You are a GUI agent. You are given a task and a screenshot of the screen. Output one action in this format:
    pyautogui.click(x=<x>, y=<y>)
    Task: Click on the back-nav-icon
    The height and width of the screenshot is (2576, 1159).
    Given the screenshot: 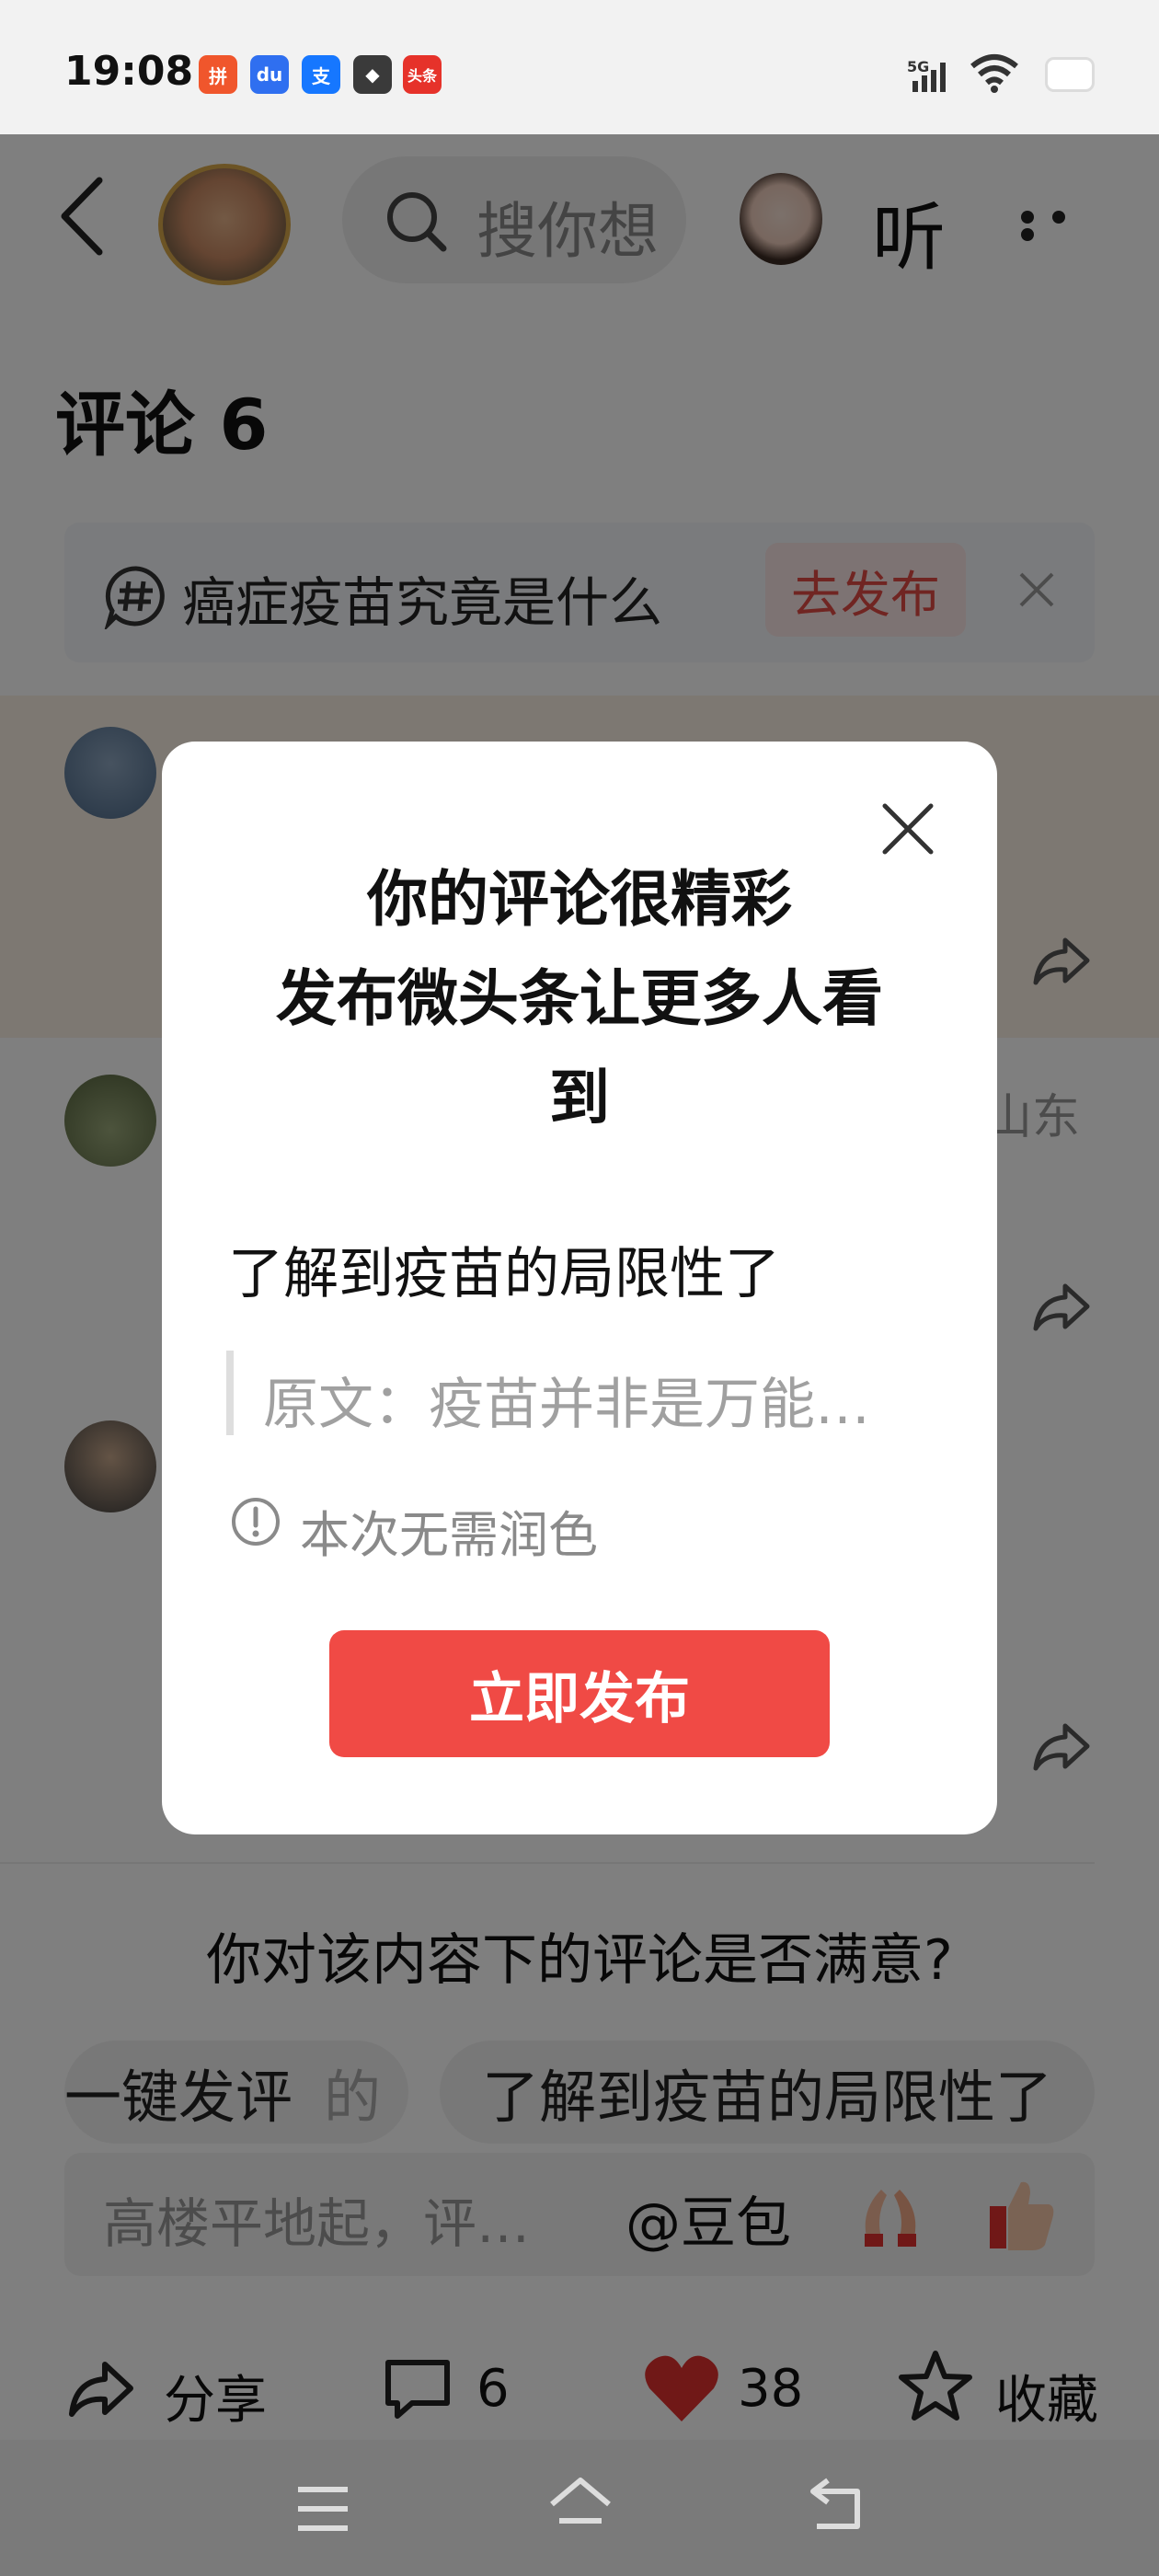 What is the action you would take?
    pyautogui.click(x=836, y=2504)
    